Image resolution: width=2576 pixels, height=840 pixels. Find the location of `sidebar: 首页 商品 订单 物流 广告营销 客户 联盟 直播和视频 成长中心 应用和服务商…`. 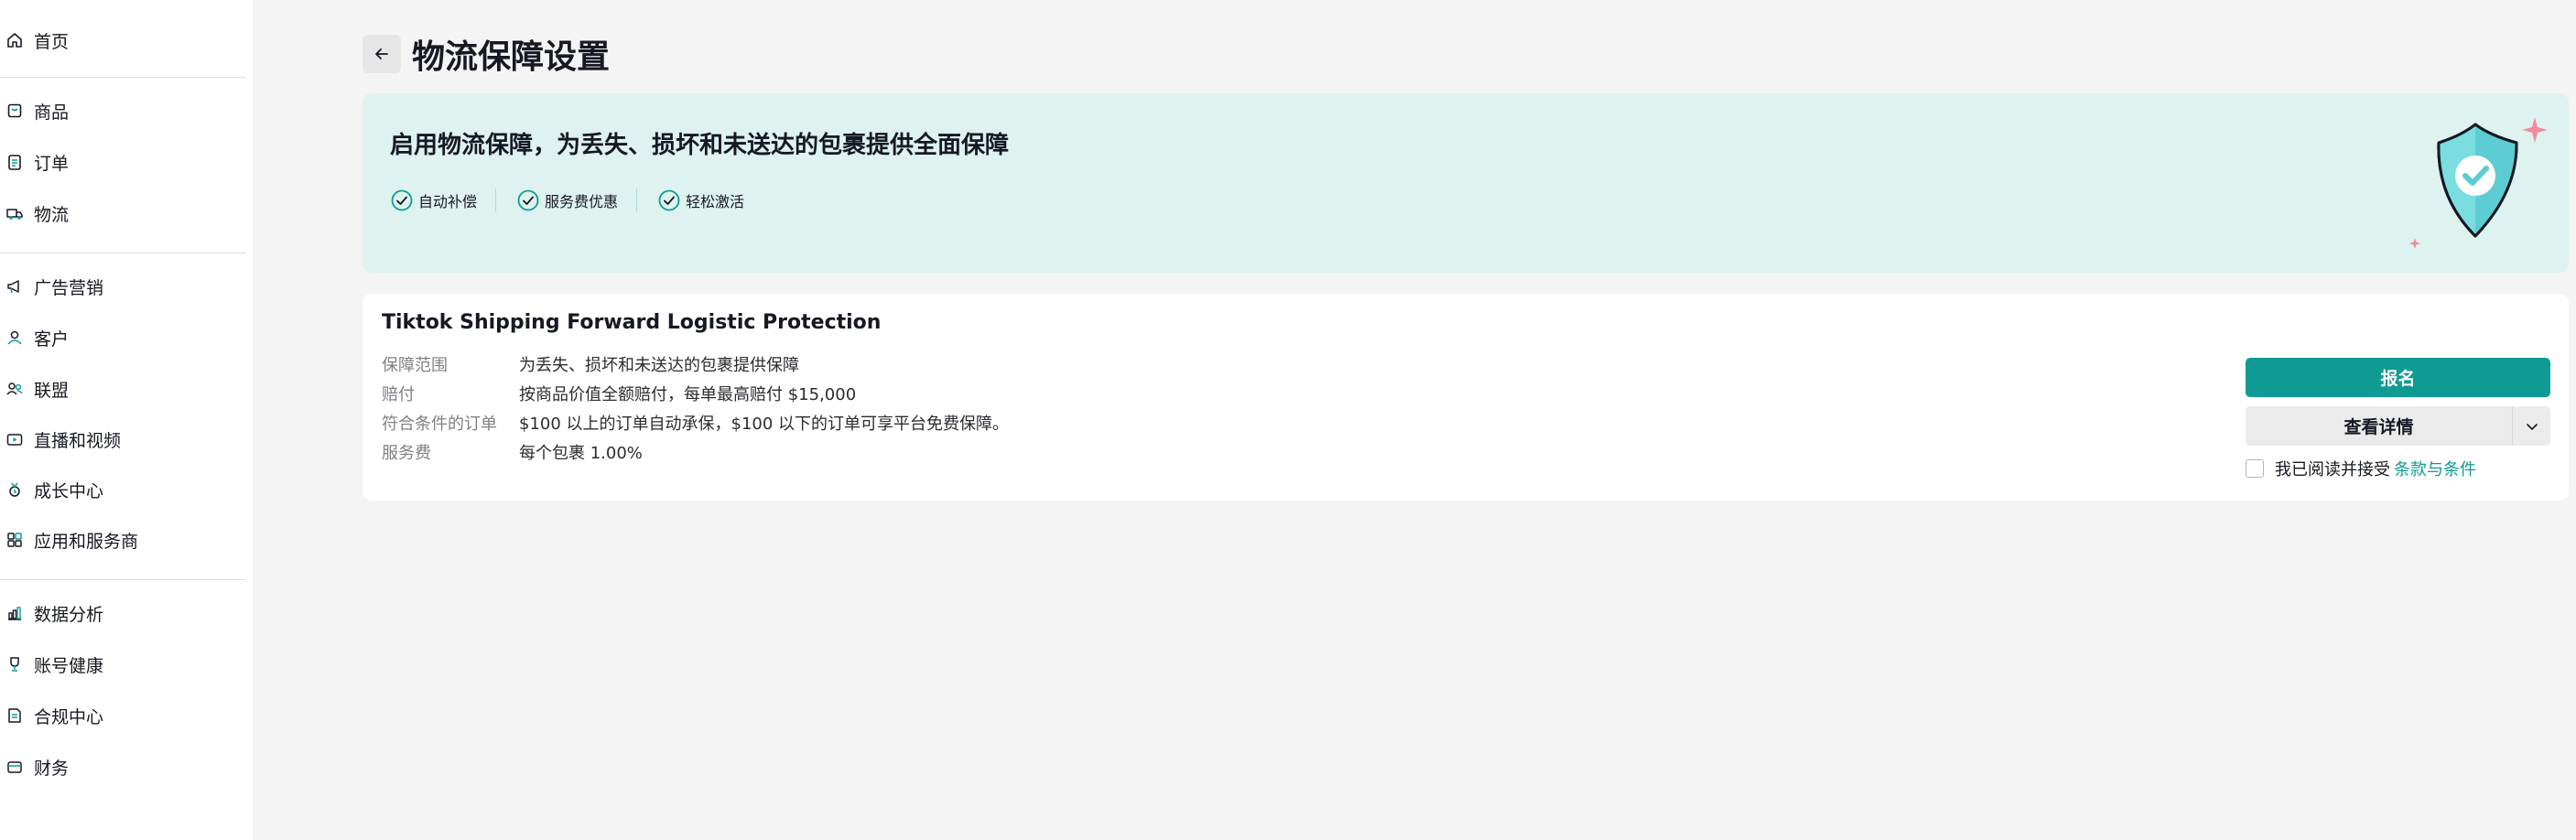

sidebar: 首页 商品 订单 物流 广告营销 客户 联盟 直播和视频 成长中心 应用和服务商… is located at coordinates (127, 420).